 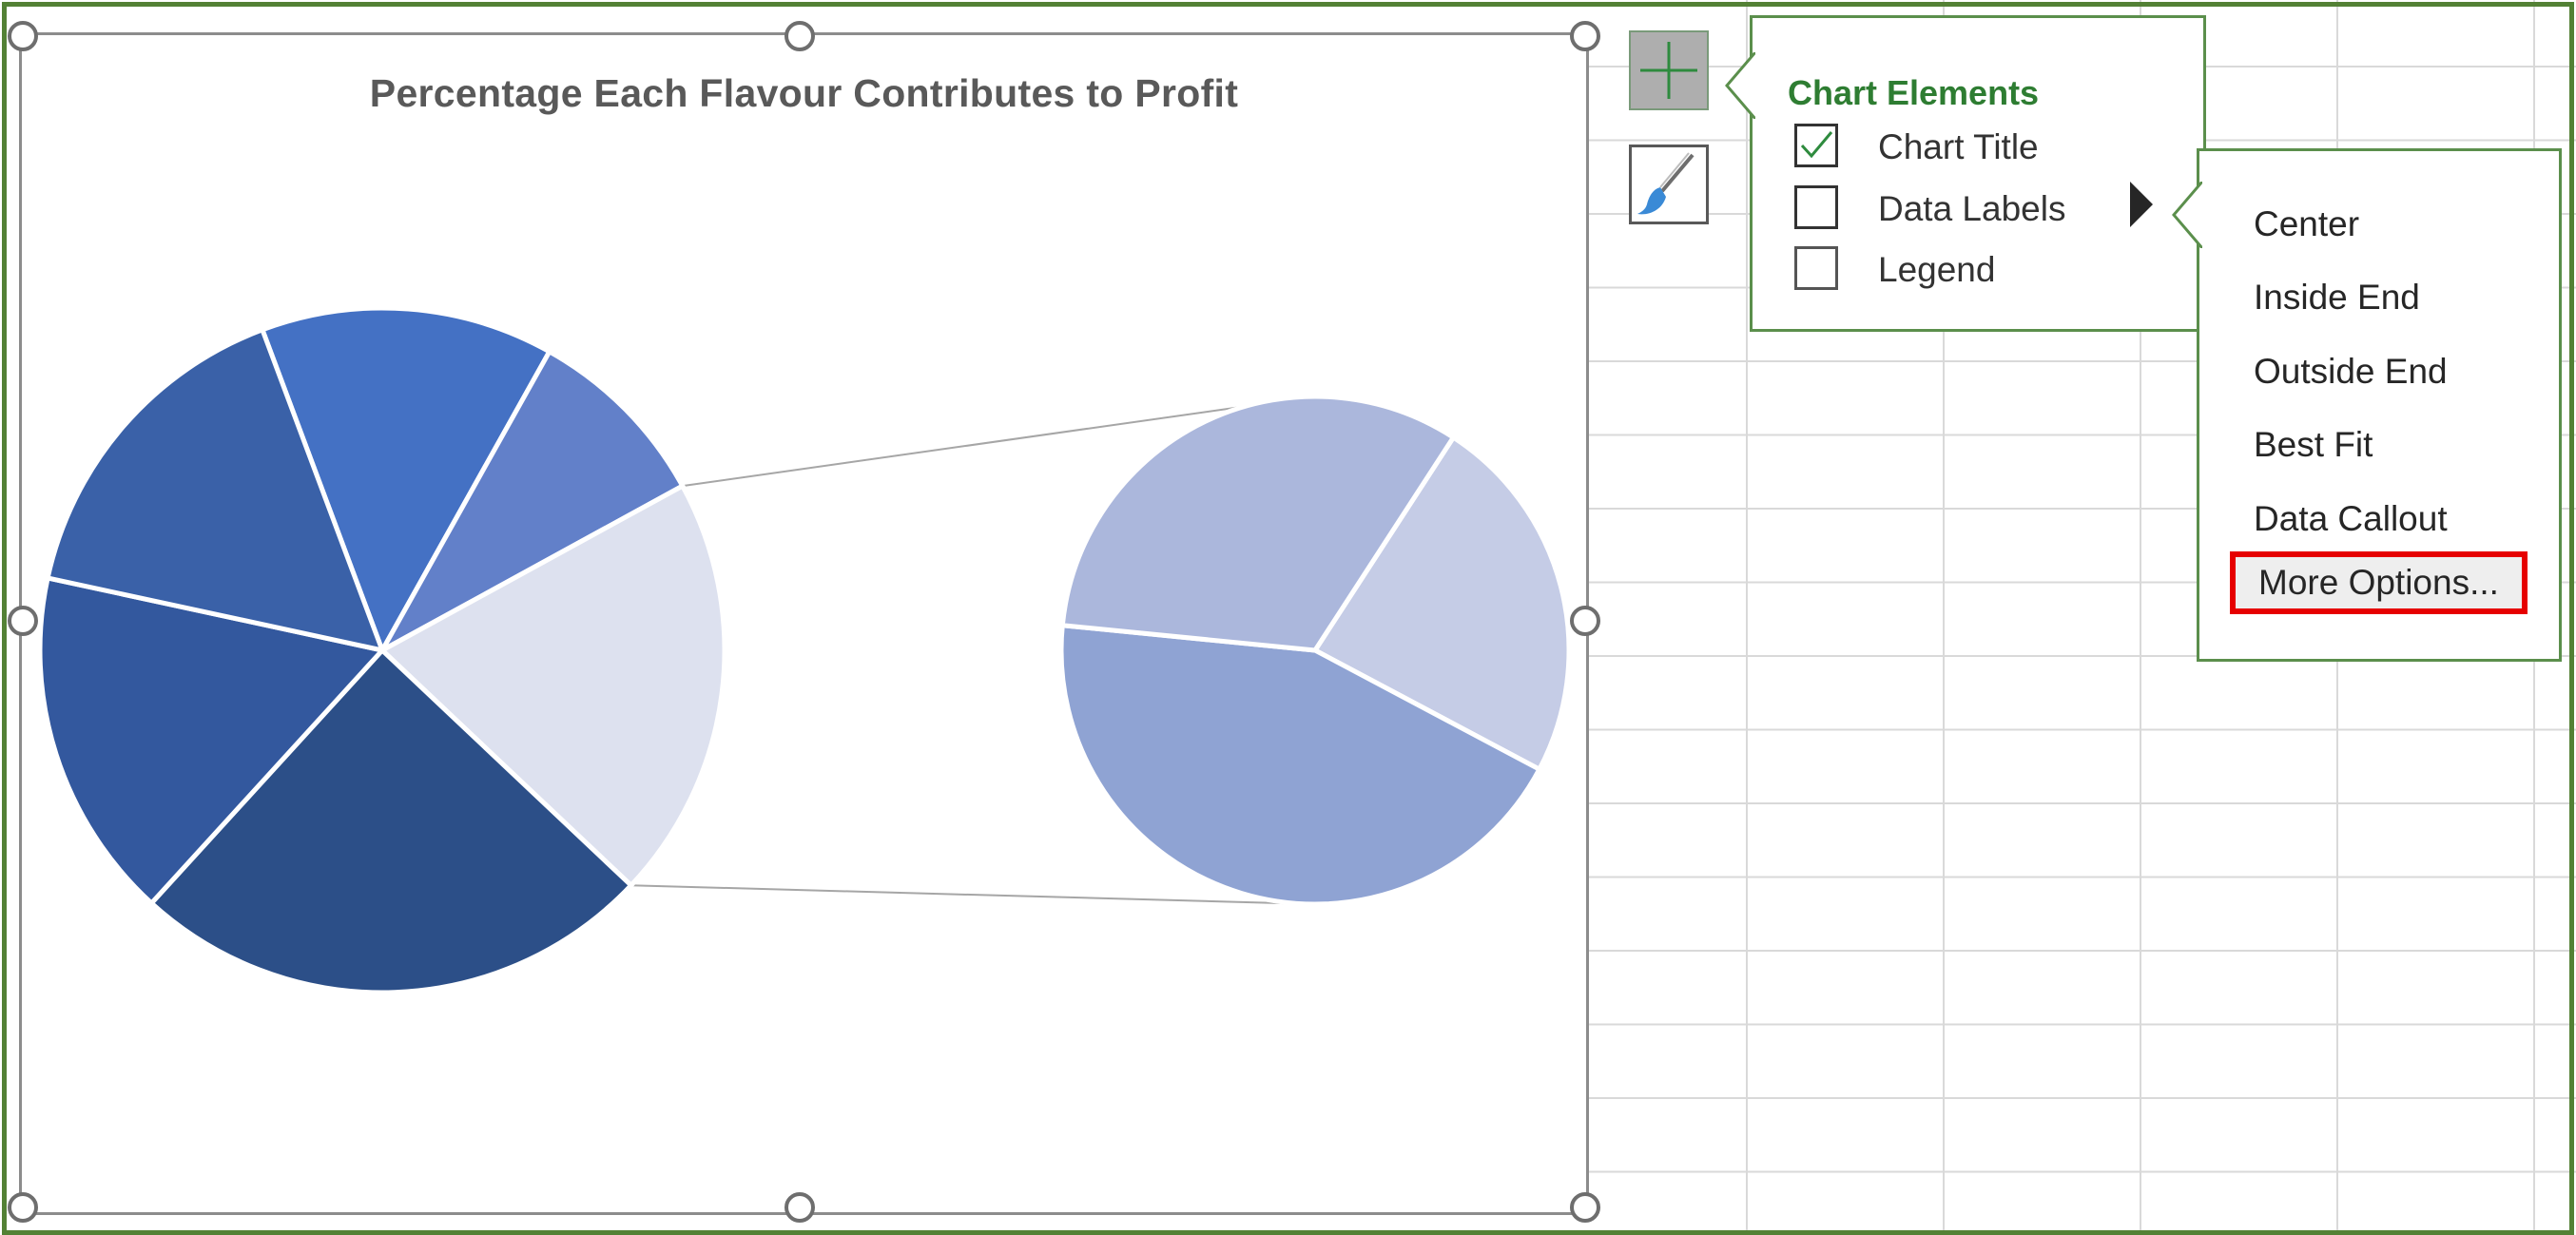 I want to click on legend-checkbox, so click(x=1816, y=268).